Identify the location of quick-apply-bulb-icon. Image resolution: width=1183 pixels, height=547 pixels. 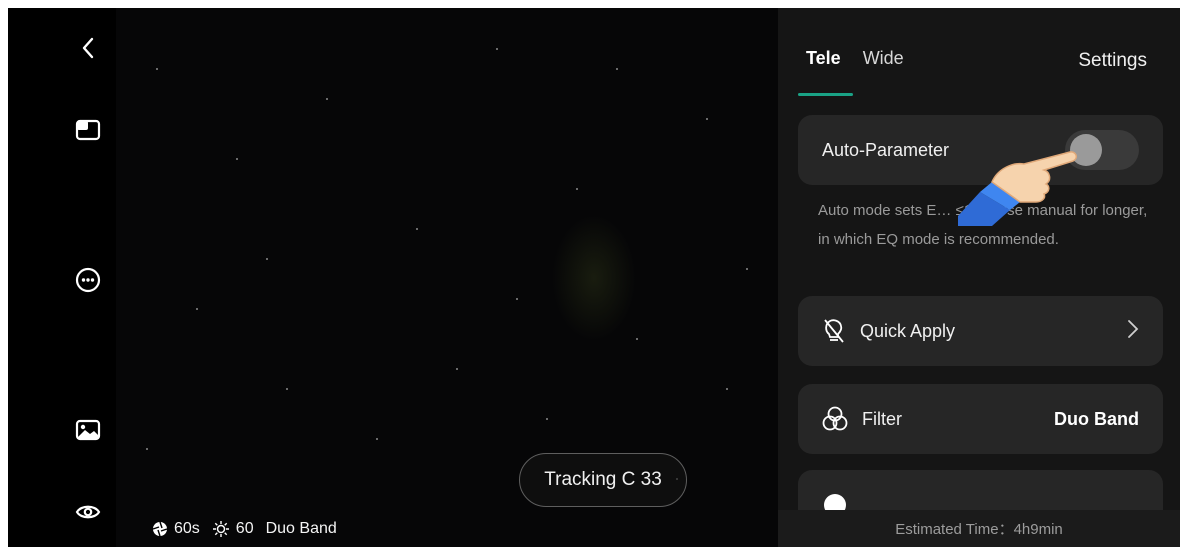
(834, 331).